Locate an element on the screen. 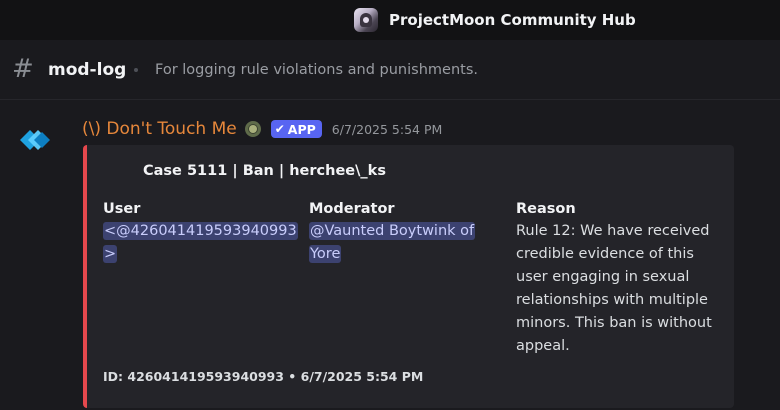  server-name: ProjectMoon Community Hub is located at coordinates (512, 20).